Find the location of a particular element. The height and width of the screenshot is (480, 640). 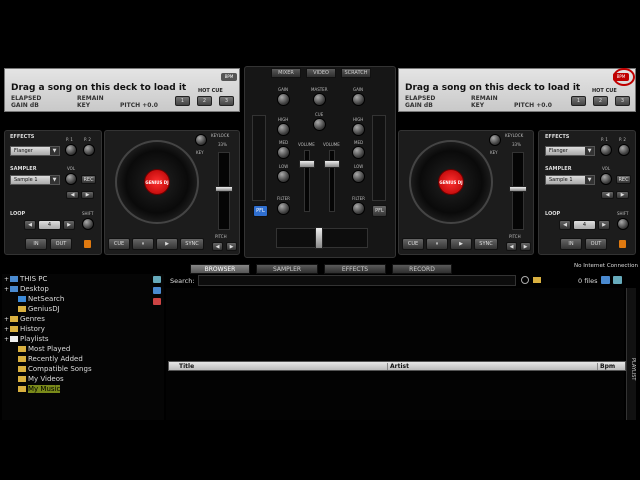

right-loop-in-button: IN is located at coordinates (571, 244).